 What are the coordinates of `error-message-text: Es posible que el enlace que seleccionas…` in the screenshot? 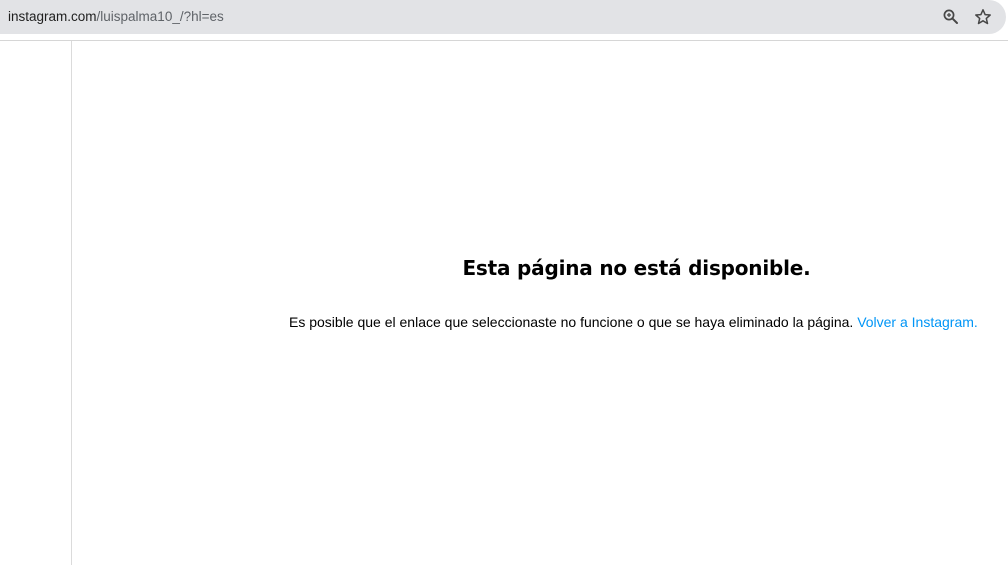 It's located at (571, 322).